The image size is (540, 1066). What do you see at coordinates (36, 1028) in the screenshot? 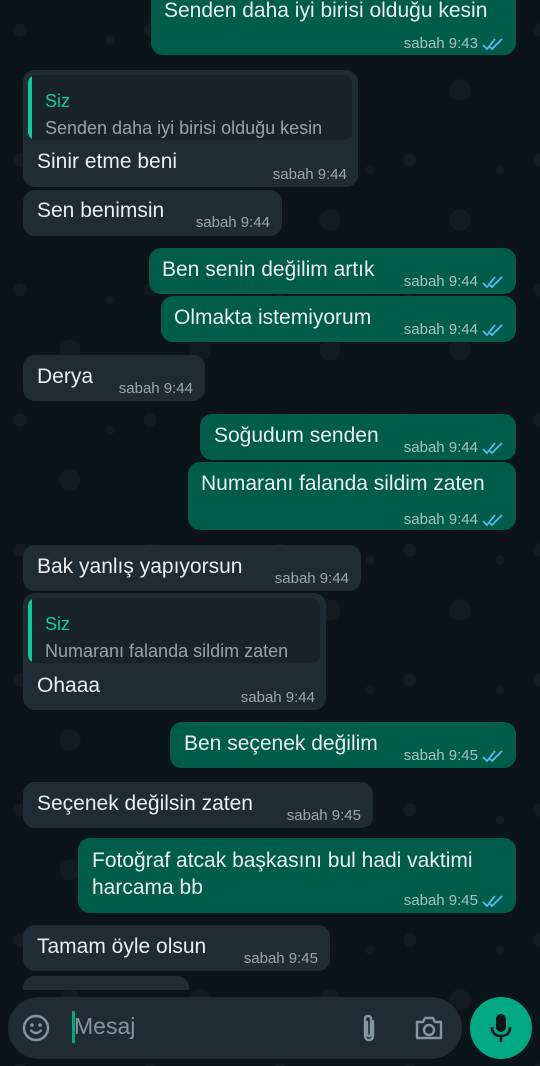
I see `emoji-icon` at bounding box center [36, 1028].